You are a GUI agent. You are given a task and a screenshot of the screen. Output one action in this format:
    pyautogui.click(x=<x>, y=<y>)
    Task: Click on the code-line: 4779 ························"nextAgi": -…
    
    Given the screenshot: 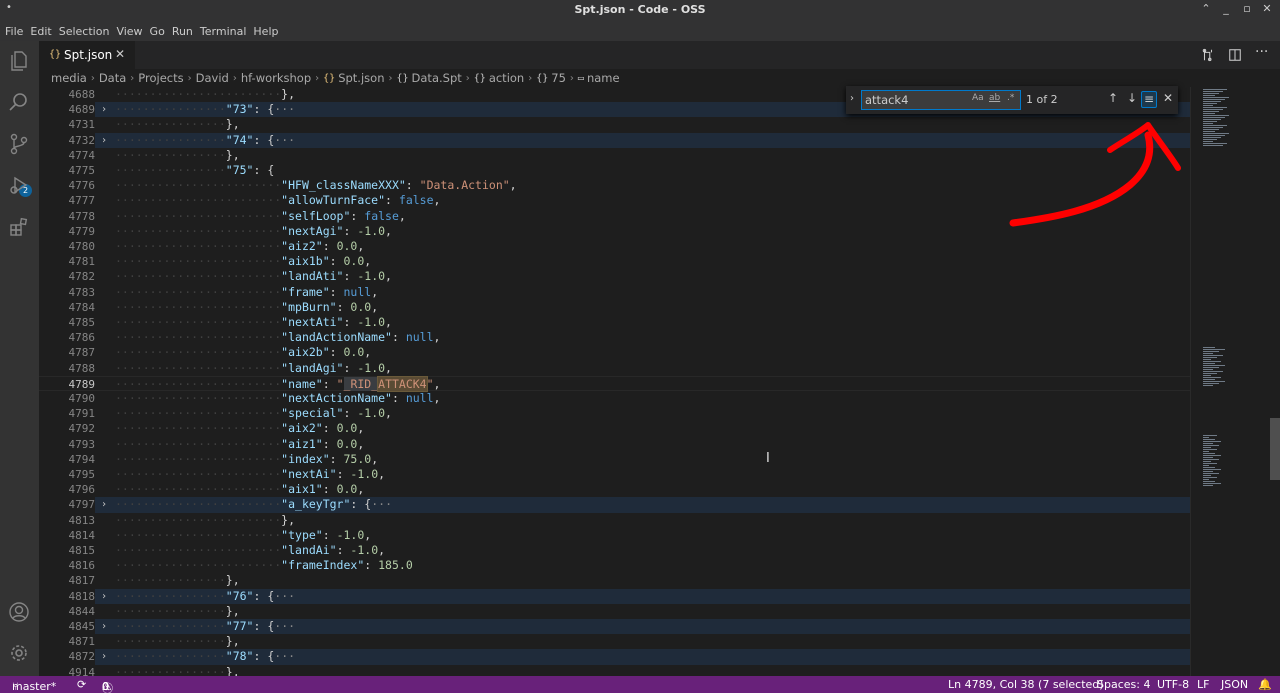 What is the action you would take?
    pyautogui.click(x=614, y=231)
    